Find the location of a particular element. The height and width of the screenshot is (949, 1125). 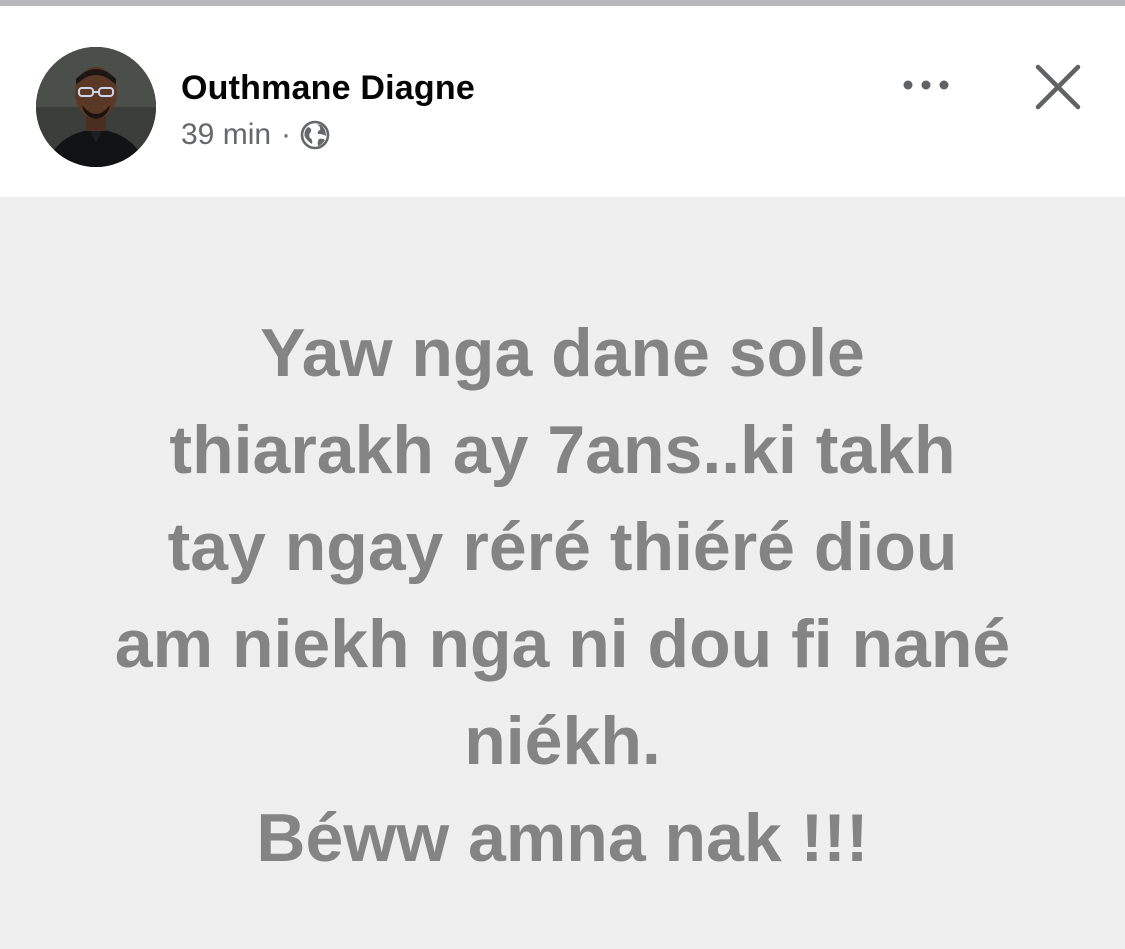

post-text-line: am niekh nga ni dou fi nané is located at coordinates (562, 644).